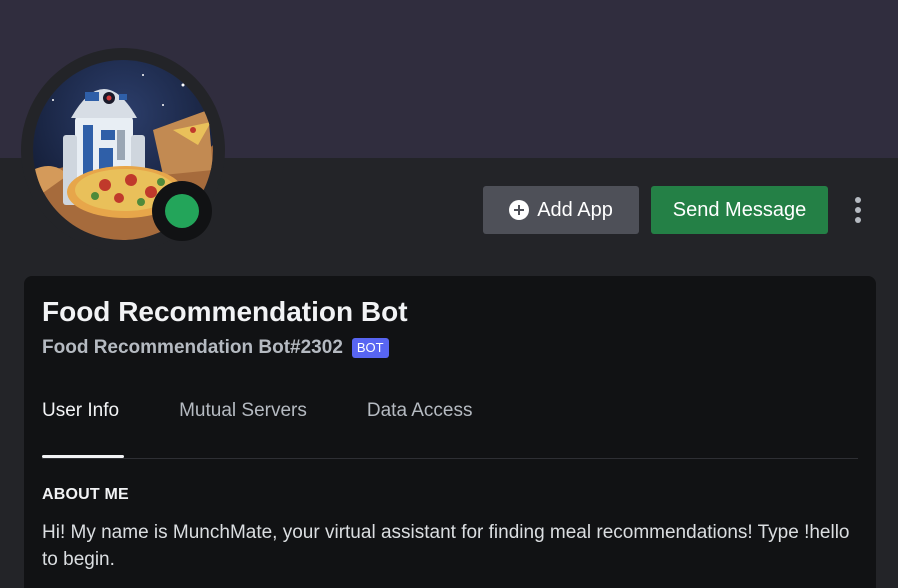 The width and height of the screenshot is (898, 588). I want to click on tab-mutual-servers: Mutual Servers, so click(243, 416).